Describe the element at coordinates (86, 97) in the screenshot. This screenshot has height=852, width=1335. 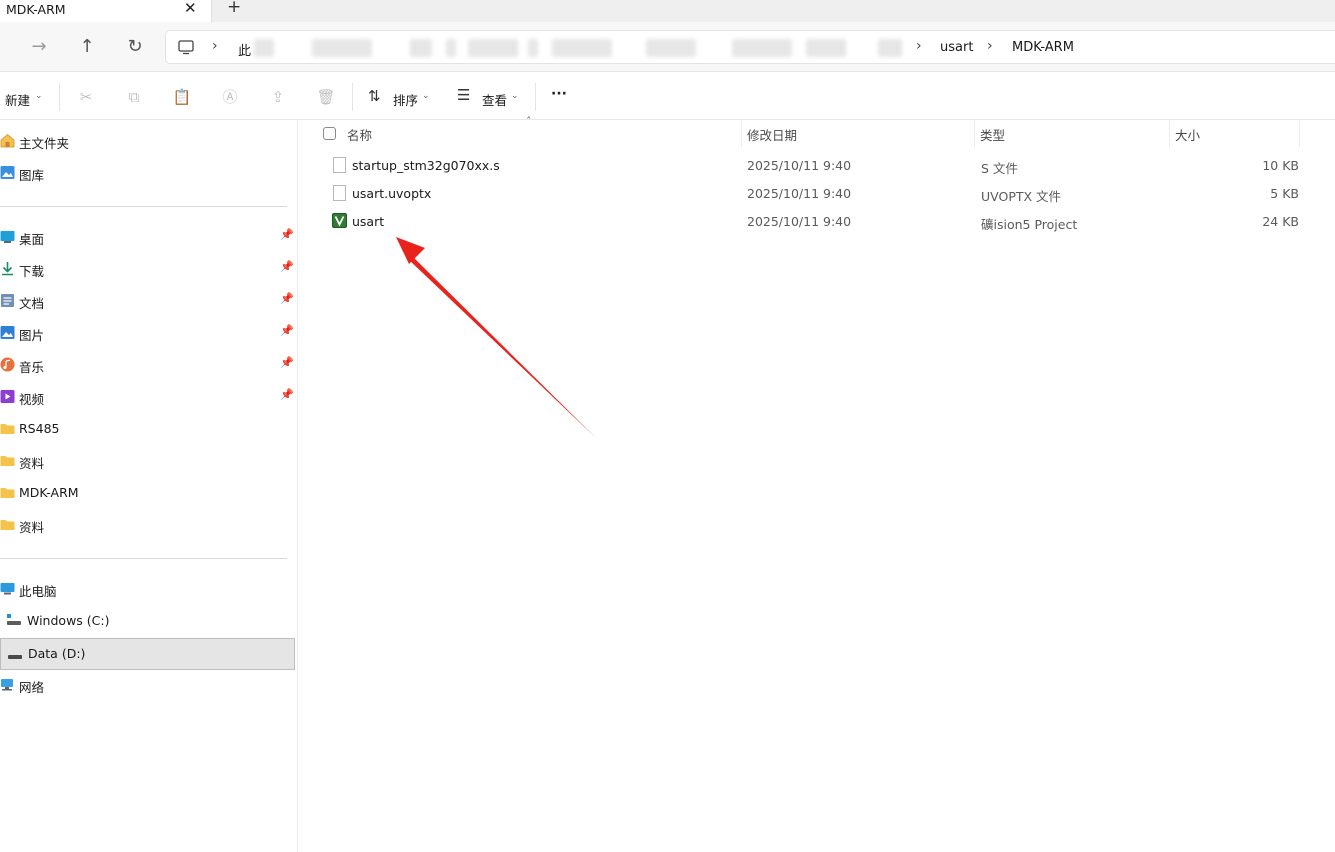
I see `cut-icon: ✂` at that location.